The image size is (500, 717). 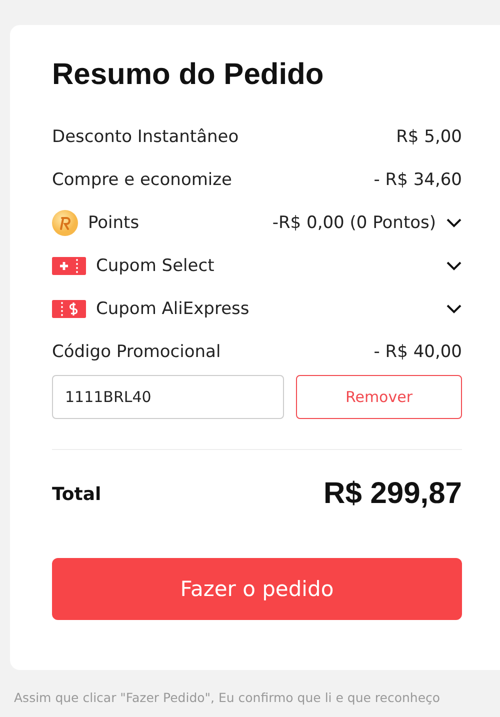 What do you see at coordinates (429, 136) in the screenshot?
I see `row-value: R$ 5,00` at bounding box center [429, 136].